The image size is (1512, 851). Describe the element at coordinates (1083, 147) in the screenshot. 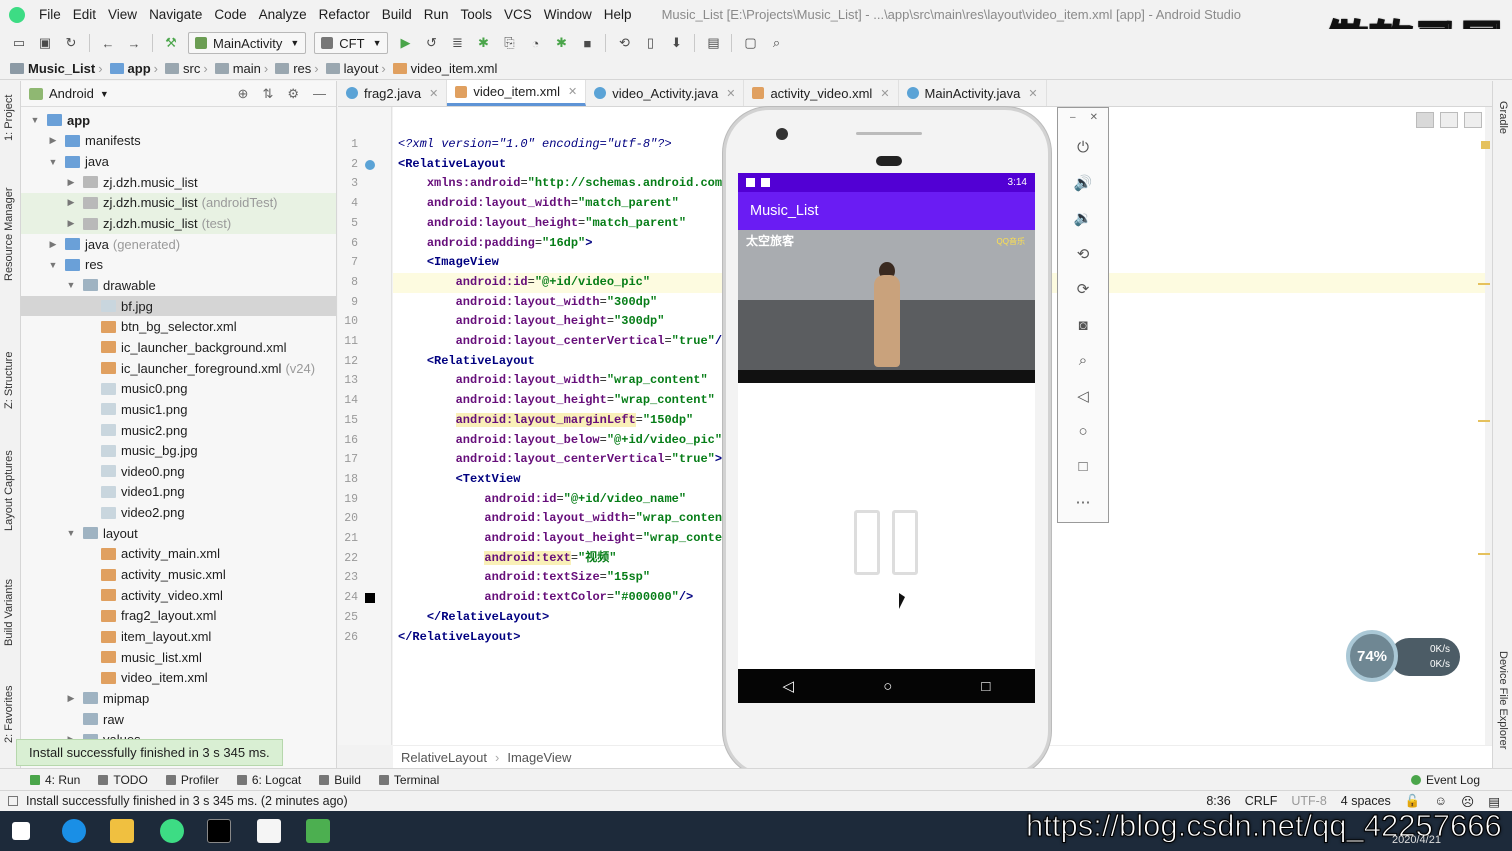

I see `power-icon: ⏻` at that location.